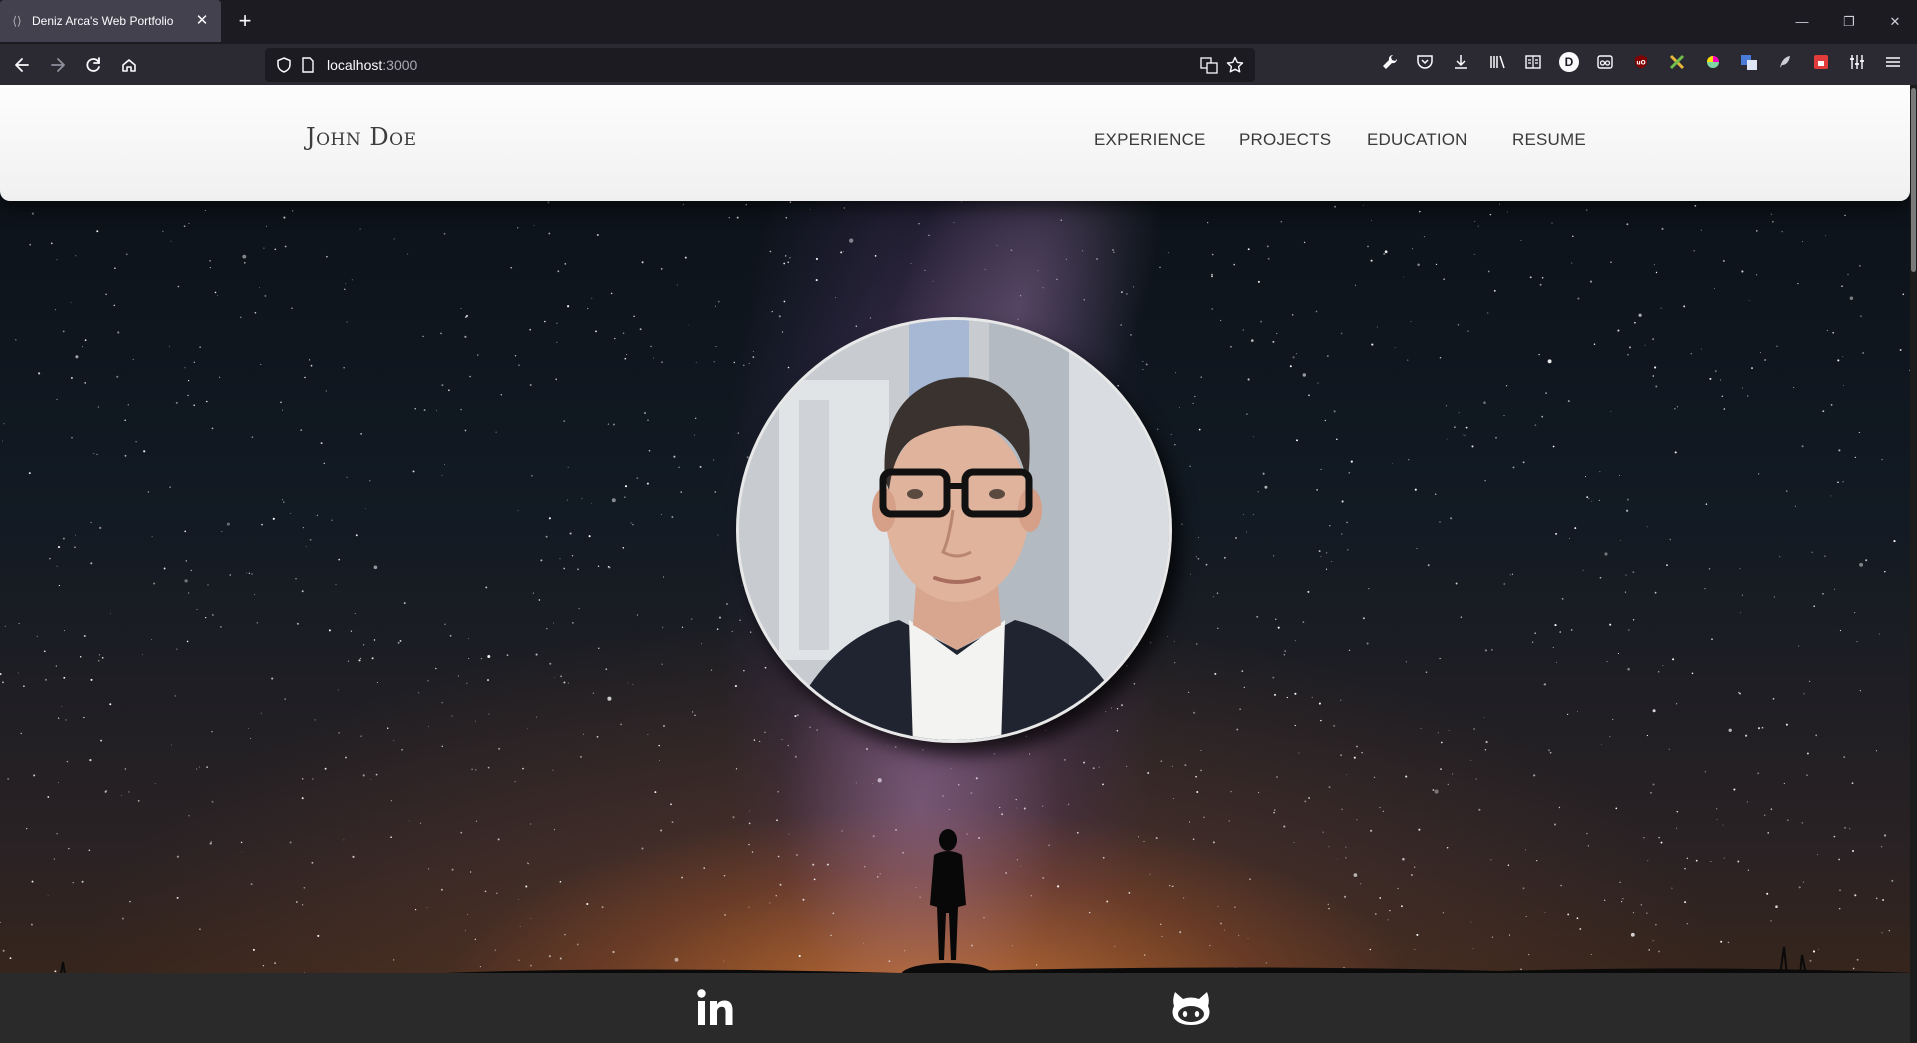 The width and height of the screenshot is (1917, 1043). Describe the element at coordinates (1849, 22) in the screenshot. I see `restore-window-button: ❐` at that location.